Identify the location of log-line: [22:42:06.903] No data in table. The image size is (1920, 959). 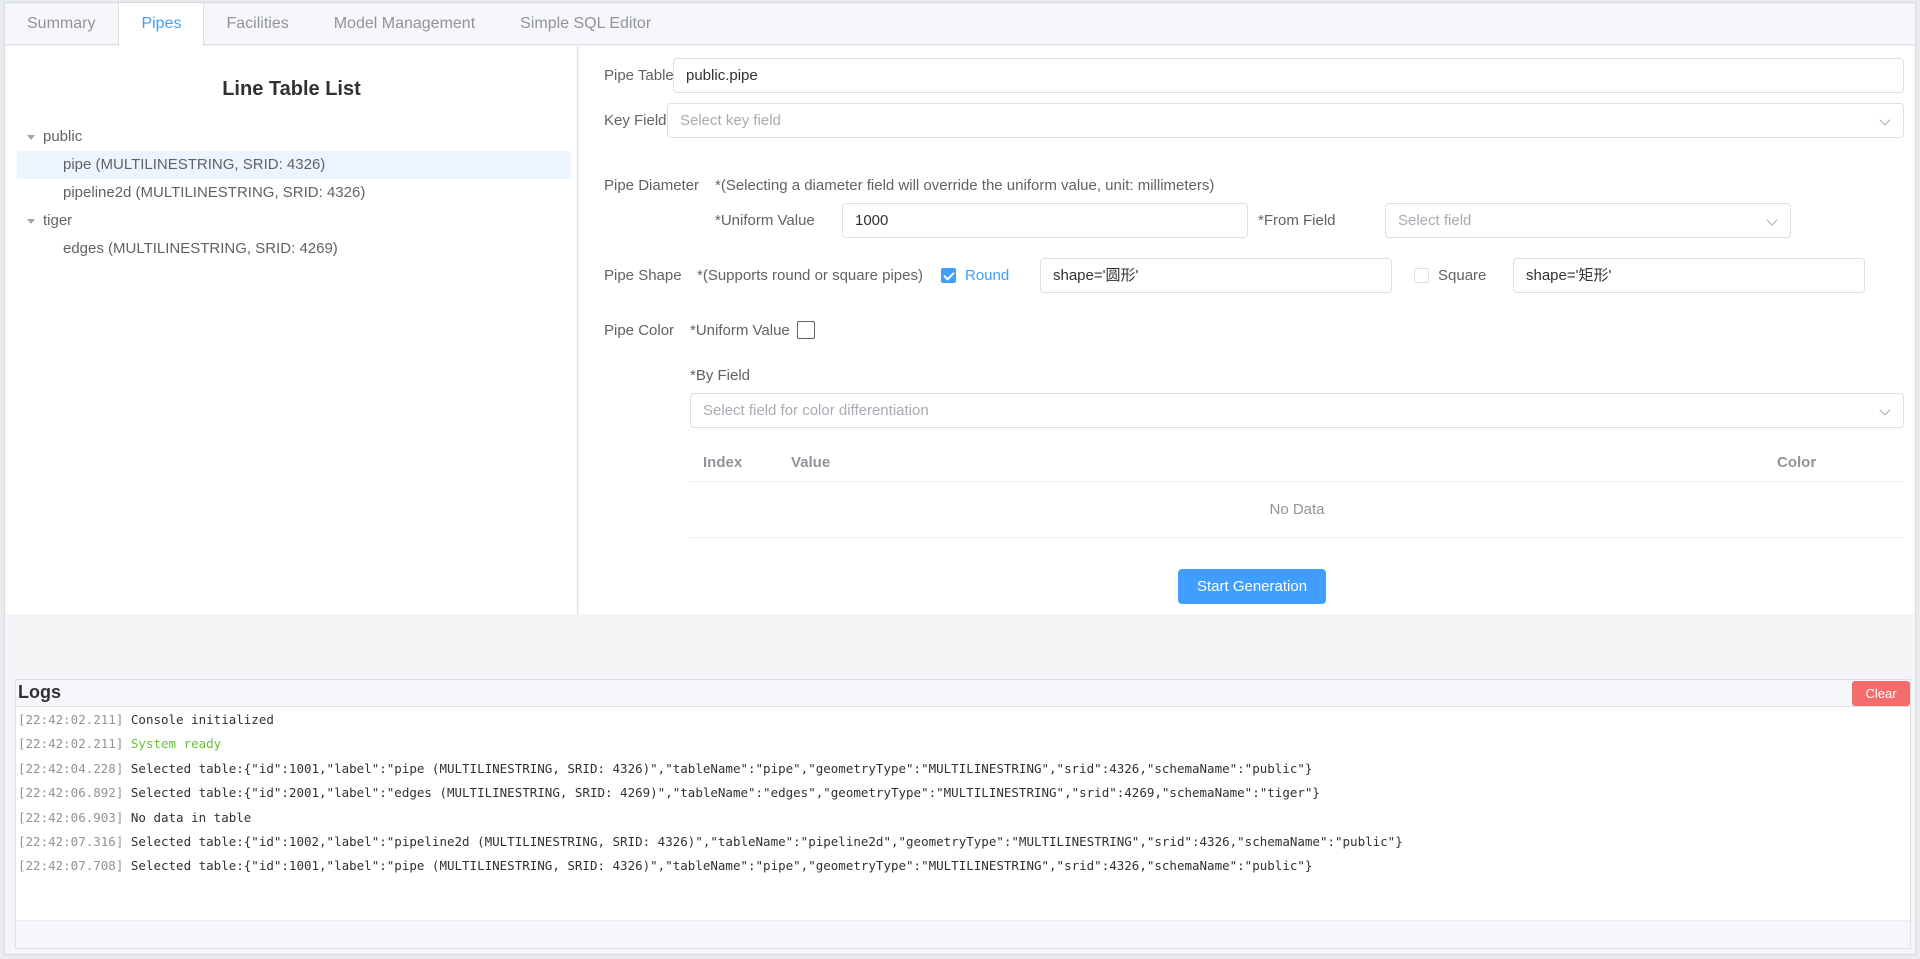
(963, 820).